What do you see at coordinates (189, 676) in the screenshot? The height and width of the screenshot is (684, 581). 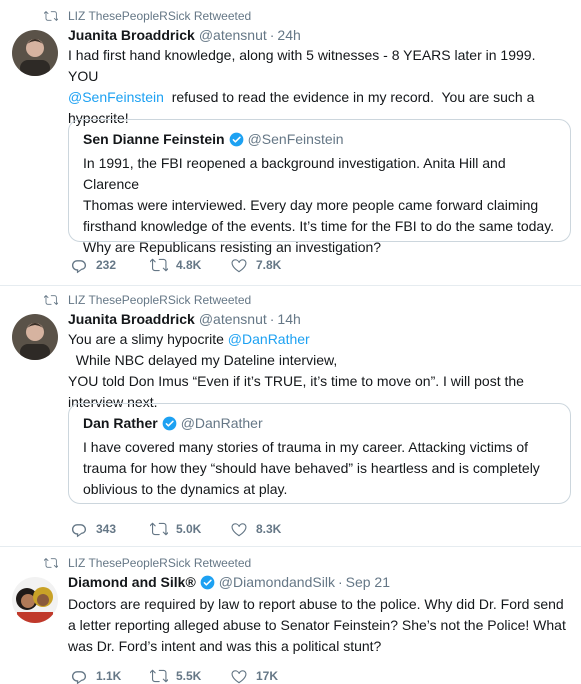 I see `retweet-count: 5.5K` at bounding box center [189, 676].